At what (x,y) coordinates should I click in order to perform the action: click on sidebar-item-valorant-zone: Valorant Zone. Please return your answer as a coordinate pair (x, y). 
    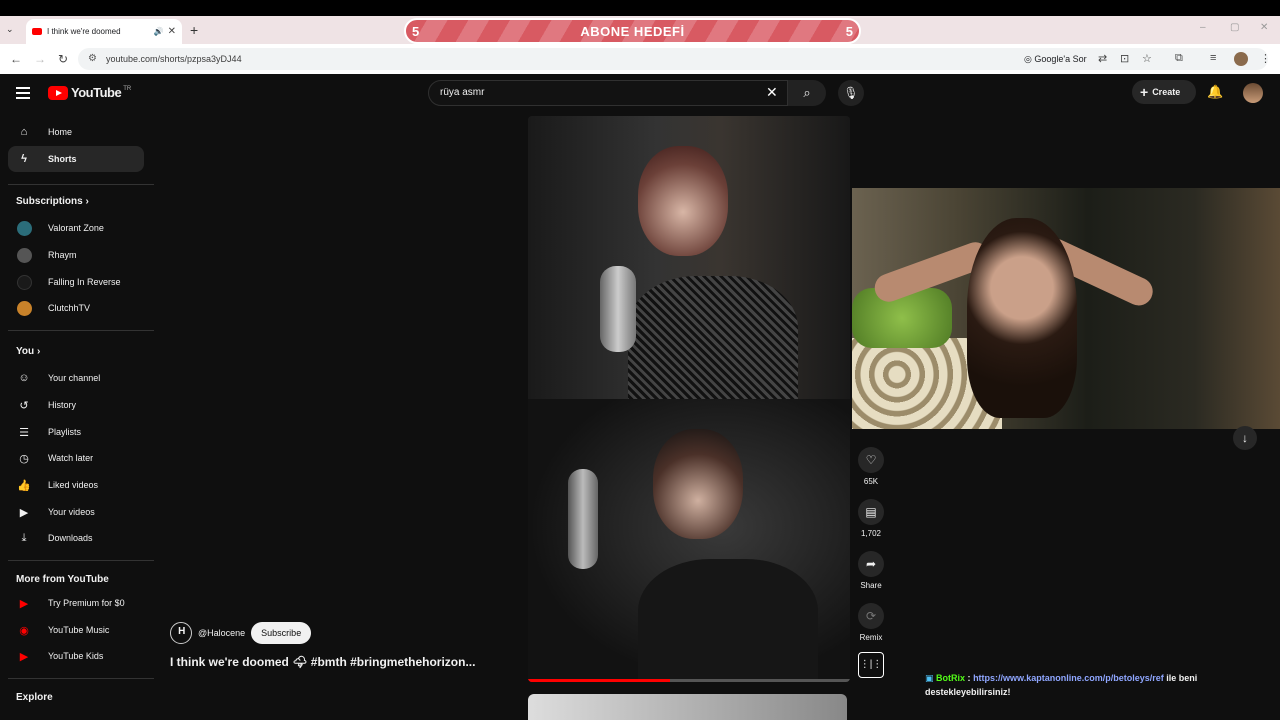
    Looking at the image, I should click on (76, 228).